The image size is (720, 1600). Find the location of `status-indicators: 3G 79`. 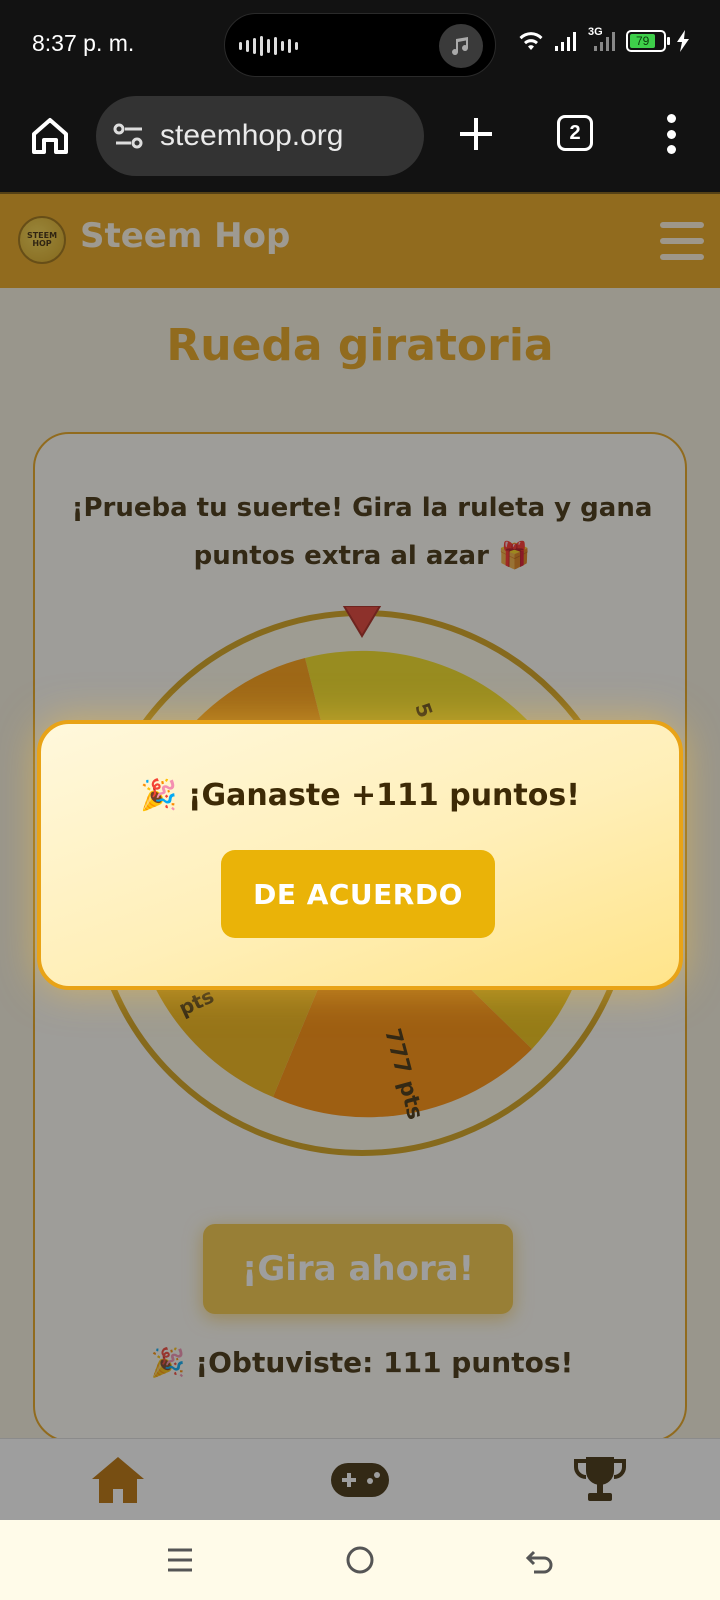

status-indicators: 3G 79 is located at coordinates (604, 39).